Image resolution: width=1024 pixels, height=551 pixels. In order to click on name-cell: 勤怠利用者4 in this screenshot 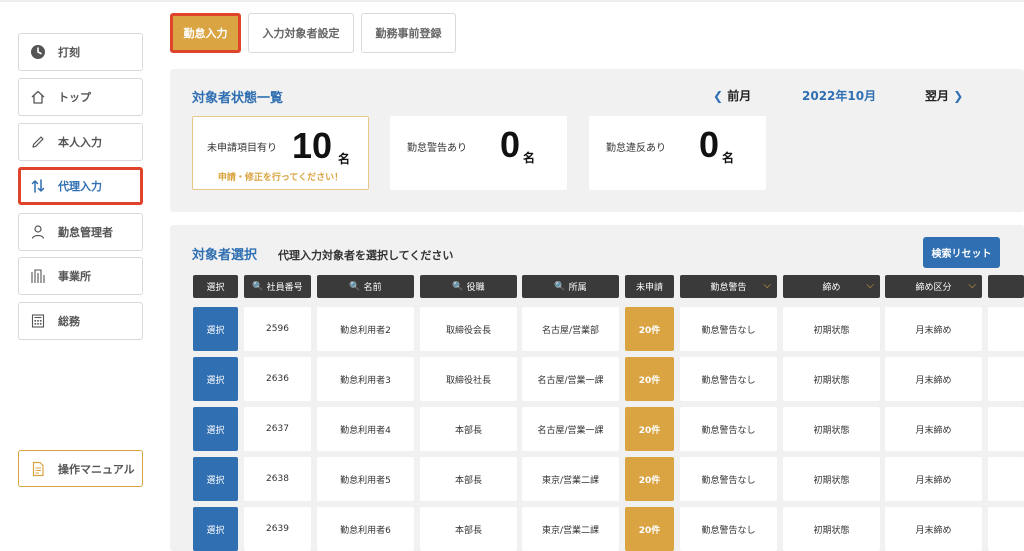, I will do `click(365, 429)`.